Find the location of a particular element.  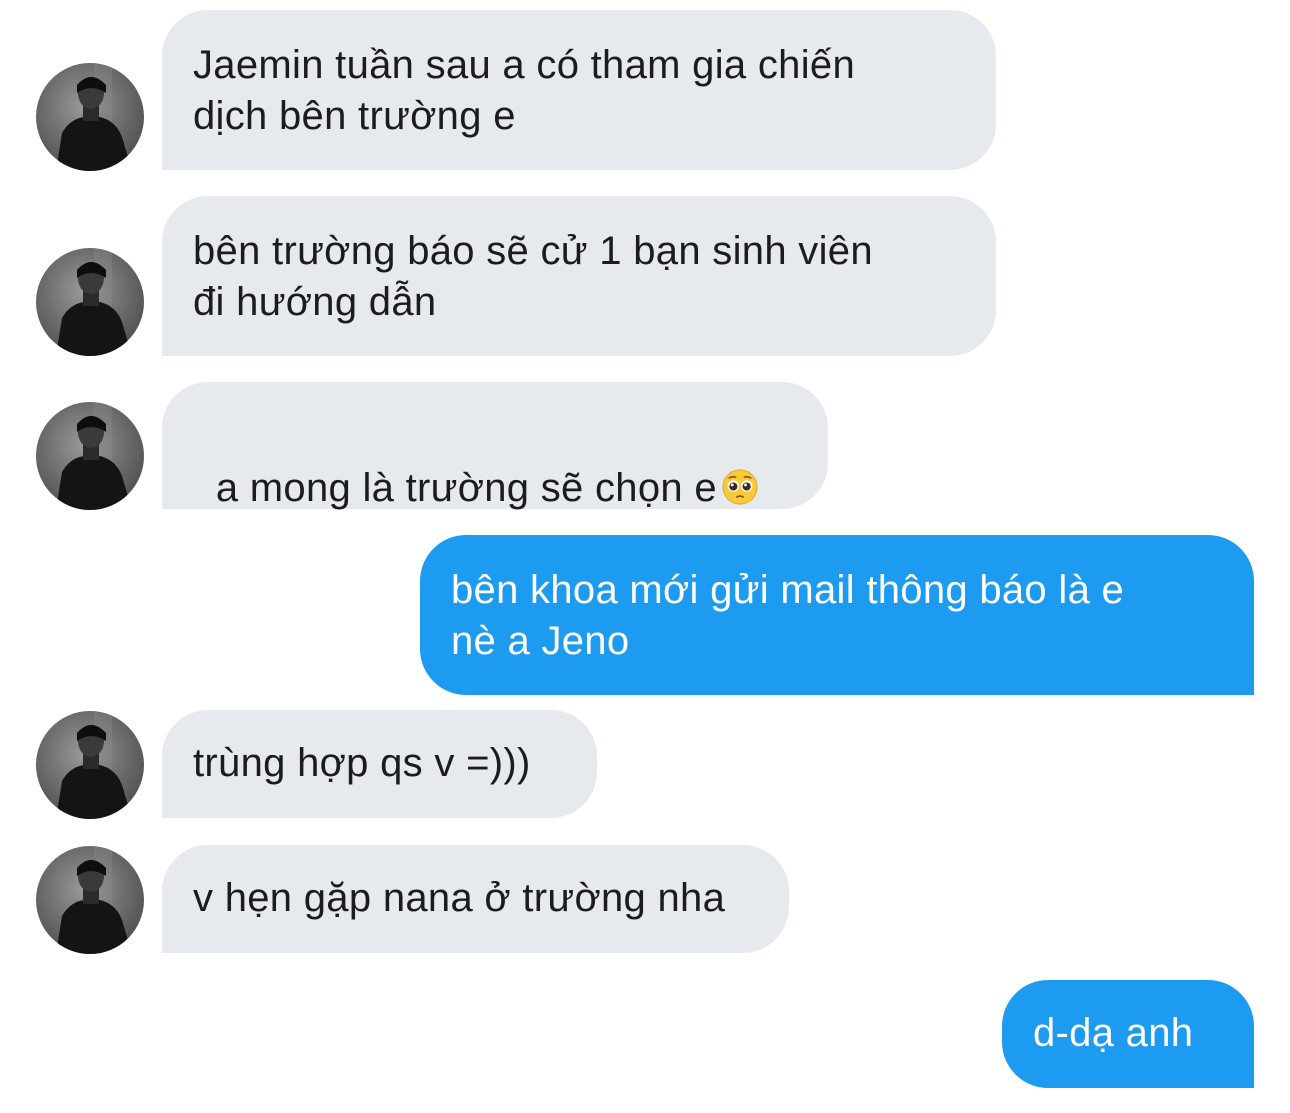

message-bubble-incoming: a mong là trường sẽ chọn e is located at coordinates (495, 446).